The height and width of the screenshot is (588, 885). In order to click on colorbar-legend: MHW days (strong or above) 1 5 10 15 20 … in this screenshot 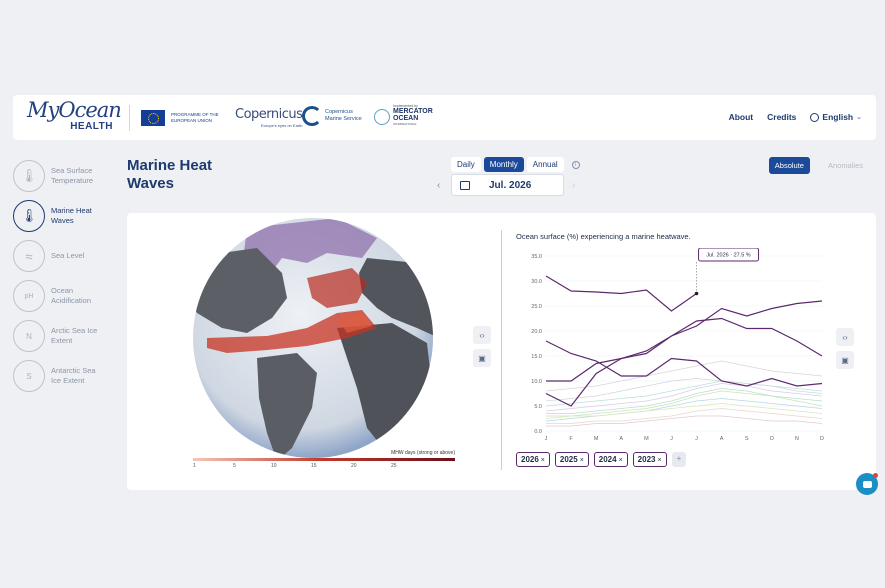, I will do `click(322, 460)`.